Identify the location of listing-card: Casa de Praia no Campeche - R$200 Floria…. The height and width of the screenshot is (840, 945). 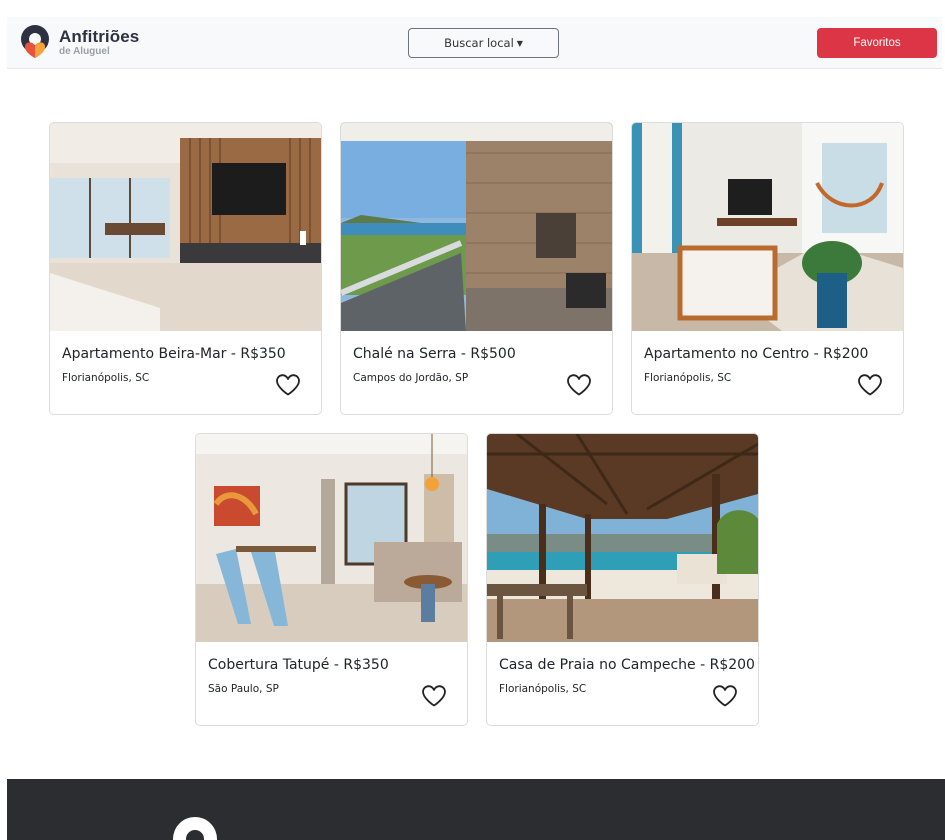
(622, 579).